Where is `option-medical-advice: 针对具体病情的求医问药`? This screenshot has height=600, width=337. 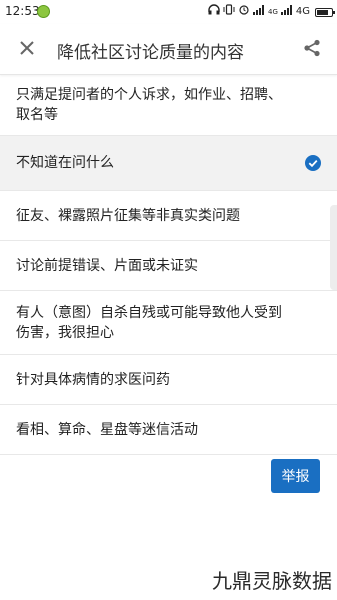
option-medical-advice: 针对具体病情的求医问药 is located at coordinates (168, 380).